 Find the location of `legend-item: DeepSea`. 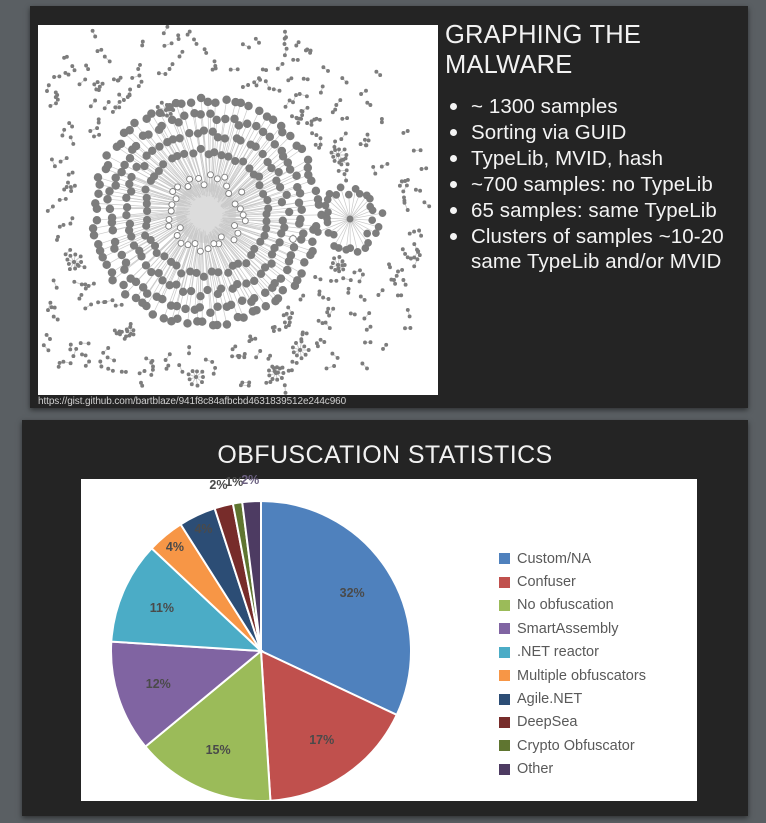

legend-item: DeepSea is located at coordinates (572, 722).